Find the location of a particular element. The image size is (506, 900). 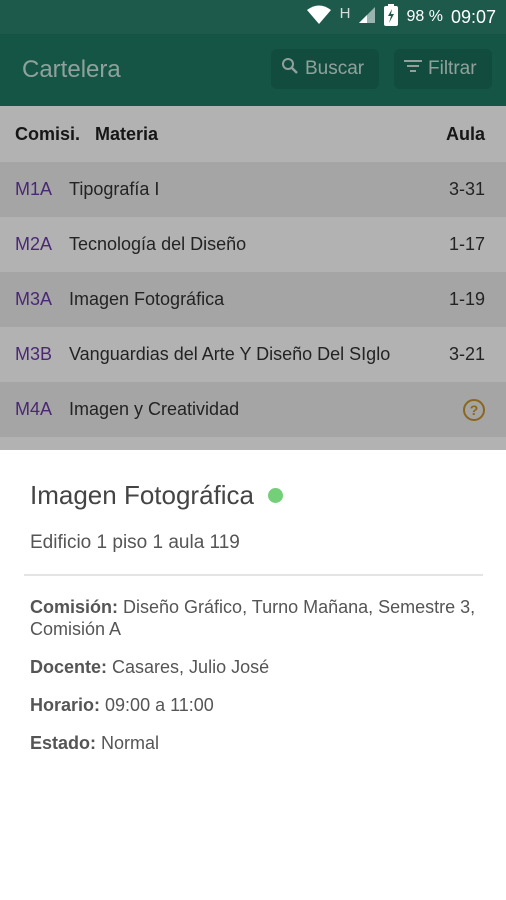

detail-estado-label: Estado: is located at coordinates (63, 743).